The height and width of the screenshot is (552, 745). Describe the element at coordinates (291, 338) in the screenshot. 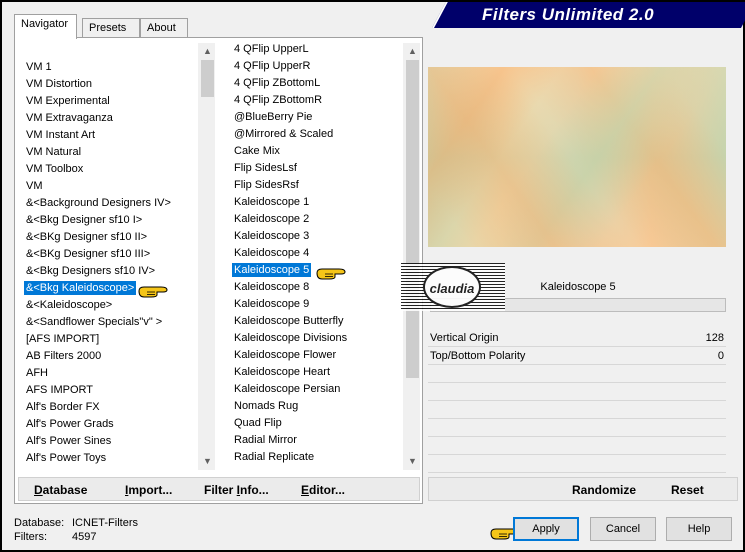

I see `list-item-label: Kaleidoscope Divisions` at that location.